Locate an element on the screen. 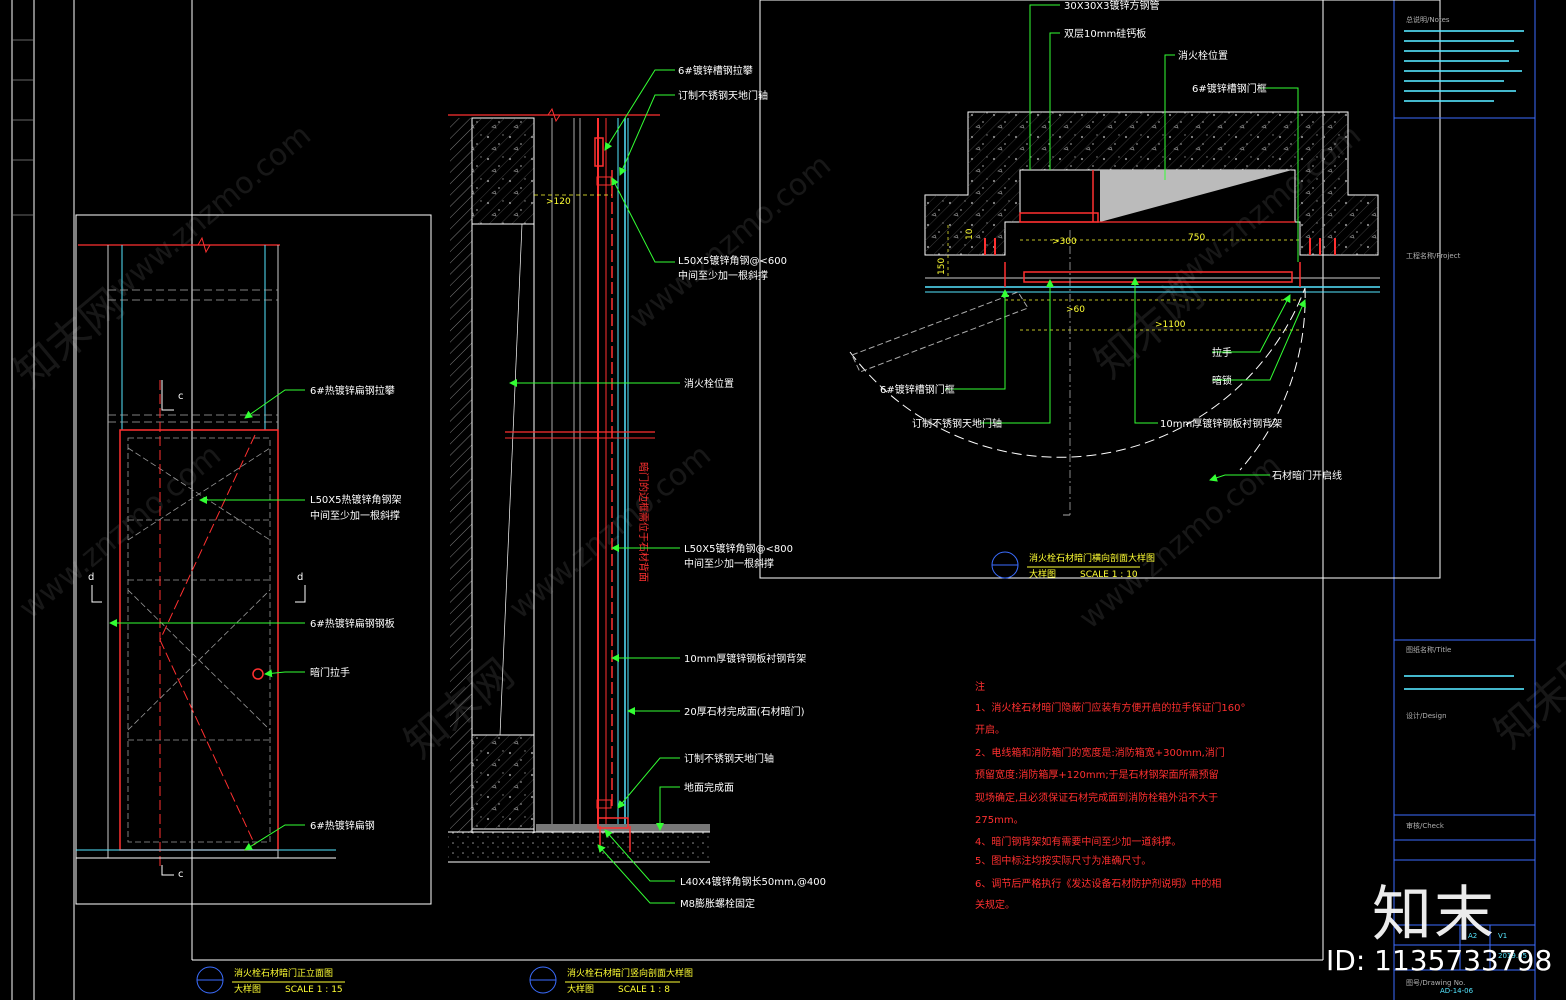 The height and width of the screenshot is (1000, 1566). notes-line: 275mm。 is located at coordinates (999, 820).